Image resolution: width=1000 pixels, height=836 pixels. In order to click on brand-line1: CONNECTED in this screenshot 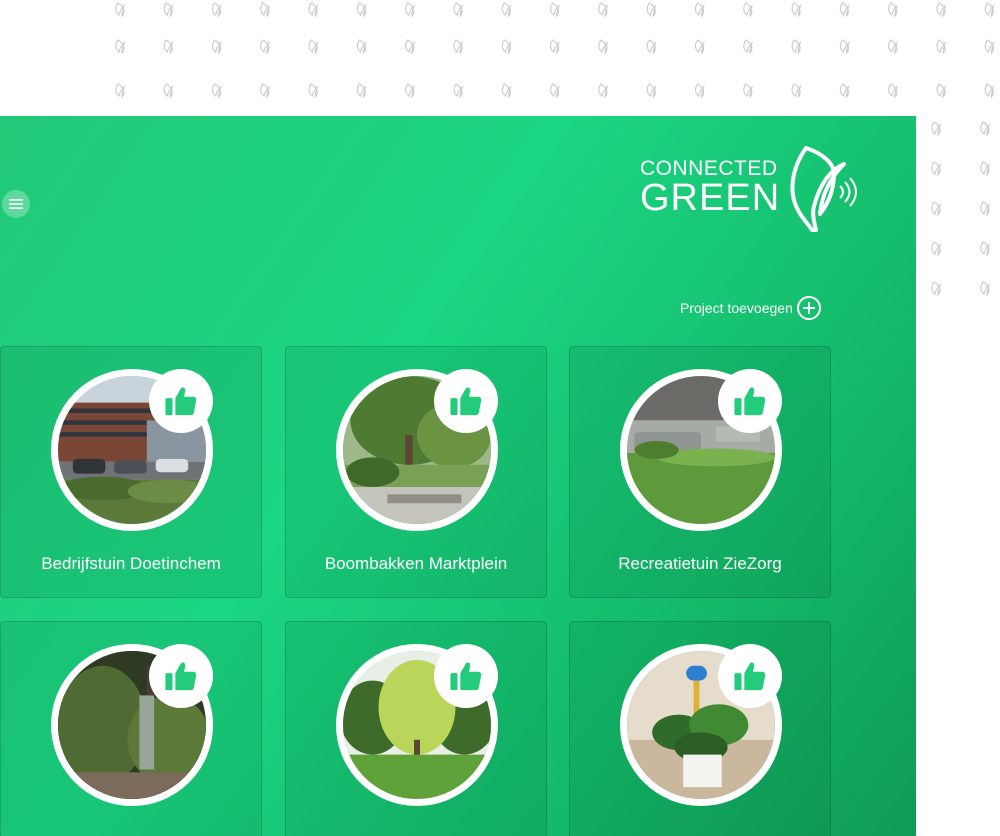, I will do `click(709, 168)`.